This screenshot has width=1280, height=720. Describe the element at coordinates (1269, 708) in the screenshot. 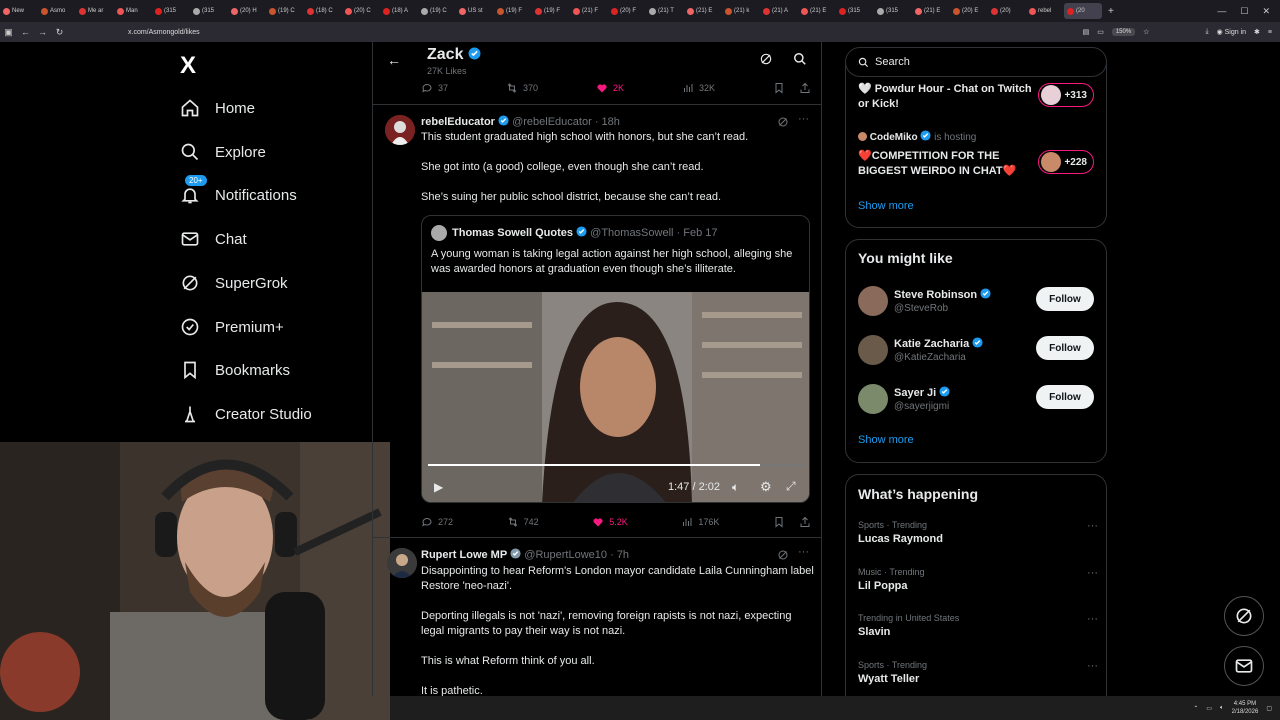

I see `notification-center-icon: ▢` at that location.